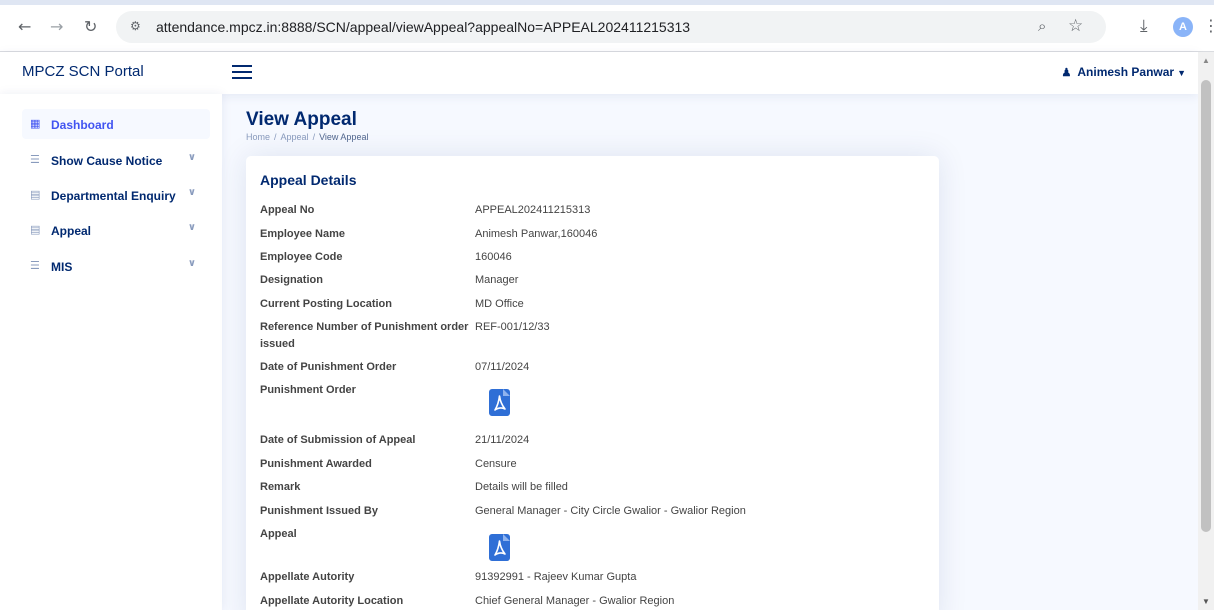 The width and height of the screenshot is (1214, 610). Describe the element at coordinates (308, 390) in the screenshot. I see `field-label-punishment-order: Punishment Order` at that location.